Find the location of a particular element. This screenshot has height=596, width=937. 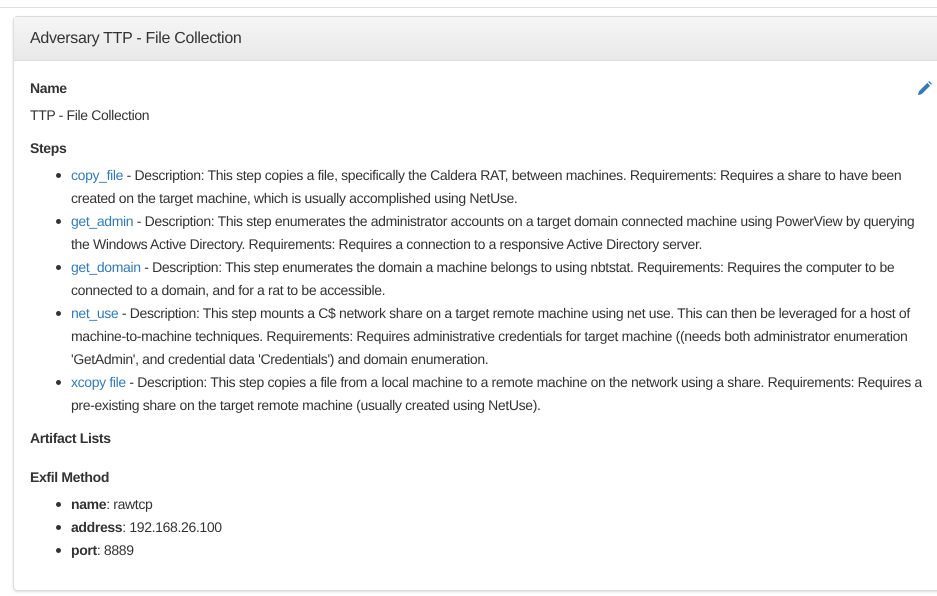

step-description: copy_file - Description: This step copies a file, specifically the Caldera RAT, between machines. Requirements: Requires a share to have been created on the target machine, which is usually accomplished using NetUse. is located at coordinates (486, 187).